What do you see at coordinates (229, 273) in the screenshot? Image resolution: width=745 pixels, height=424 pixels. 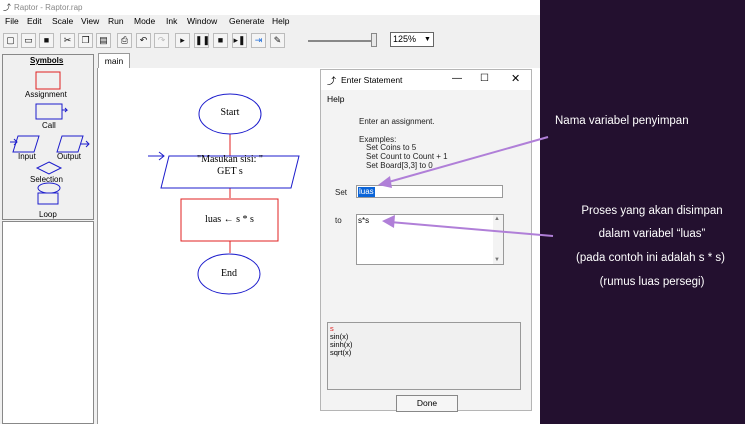 I see `end-label: End` at bounding box center [229, 273].